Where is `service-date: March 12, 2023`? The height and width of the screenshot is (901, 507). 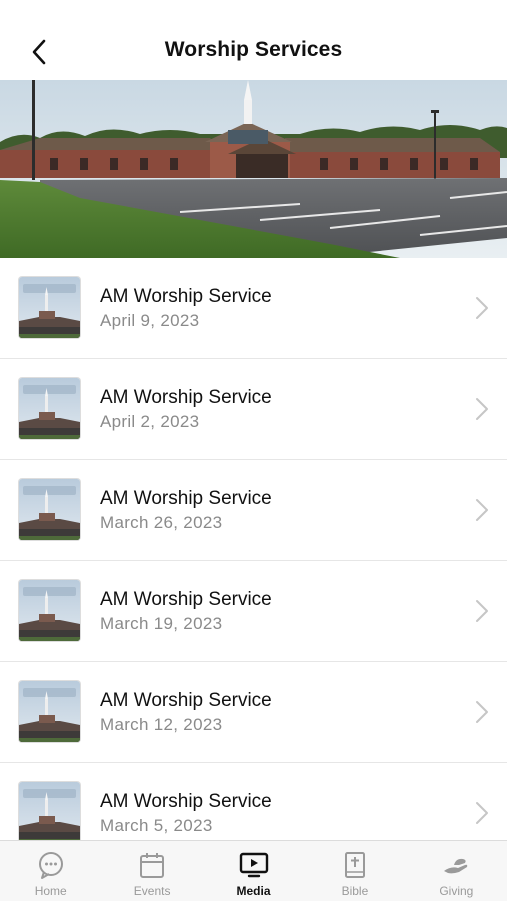 service-date: March 12, 2023 is located at coordinates (161, 724).